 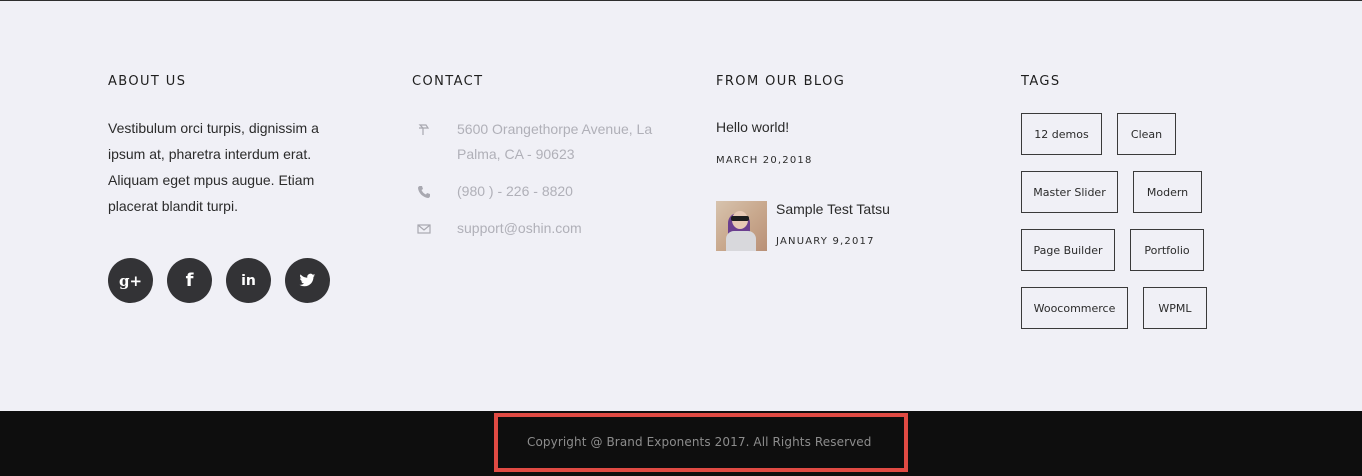 I want to click on tag-link: Woocommerce, so click(x=1074, y=308).